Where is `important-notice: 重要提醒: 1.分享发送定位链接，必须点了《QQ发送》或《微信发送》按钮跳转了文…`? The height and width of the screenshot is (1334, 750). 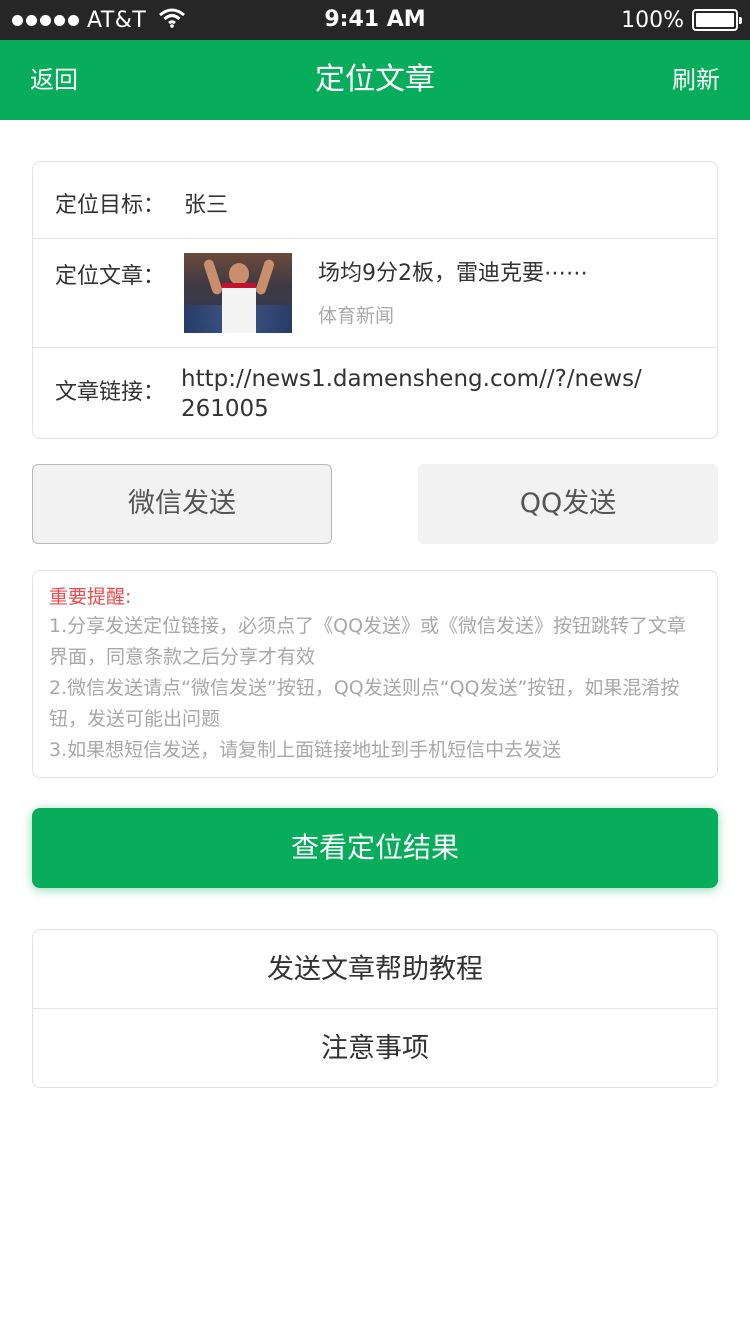
important-notice: 重要提醒: 1.分享发送定位链接，必须点了《QQ发送》或《微信发送》按钮跳转了文… is located at coordinates (375, 674).